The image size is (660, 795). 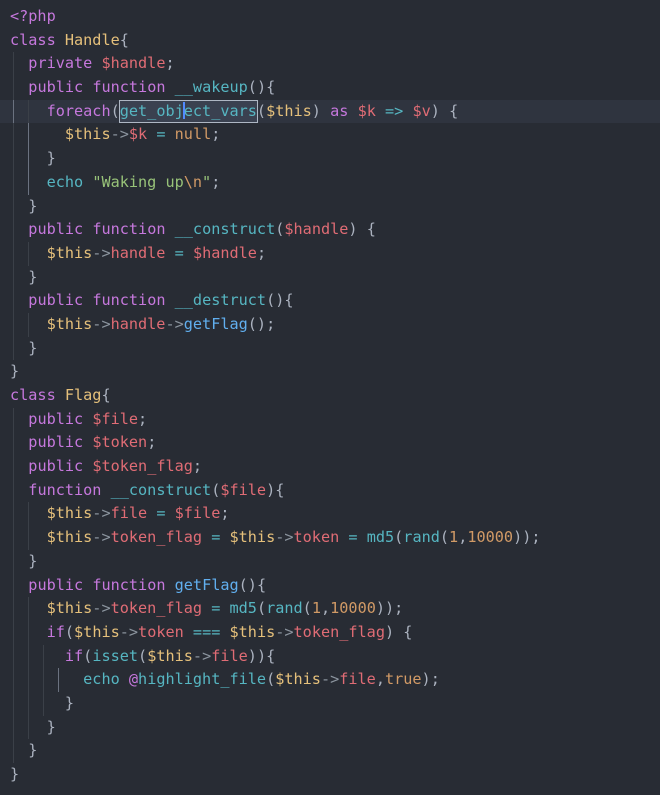 What do you see at coordinates (339, 110) in the screenshot?
I see `token-keyword-as: as` at bounding box center [339, 110].